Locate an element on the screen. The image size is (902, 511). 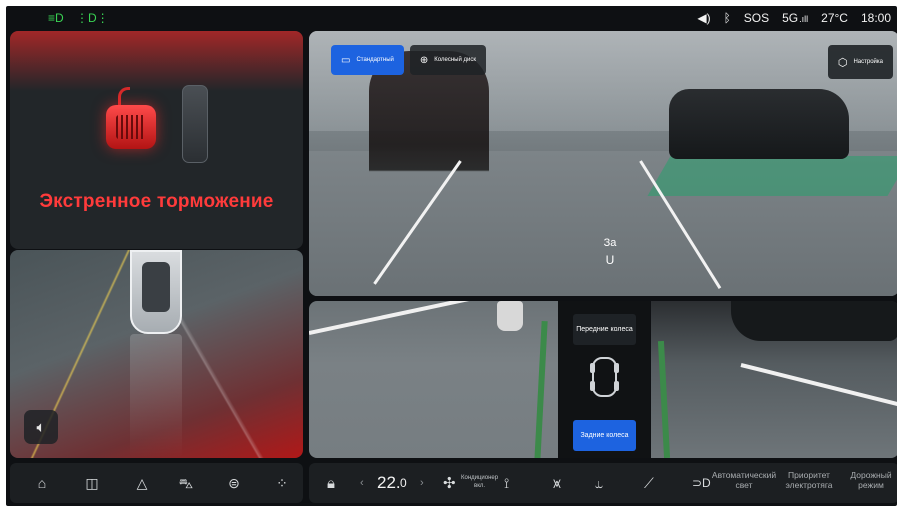
ac-label-line1: Кондиционер is located at coordinates (480, 478).